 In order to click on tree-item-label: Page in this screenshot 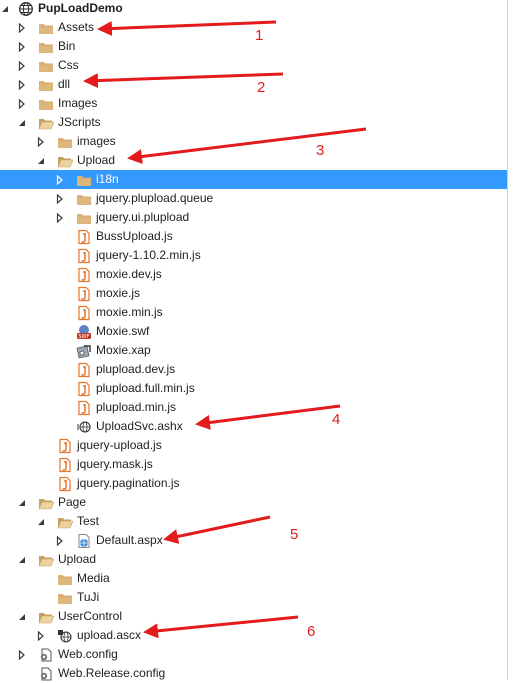, I will do `click(72, 502)`.